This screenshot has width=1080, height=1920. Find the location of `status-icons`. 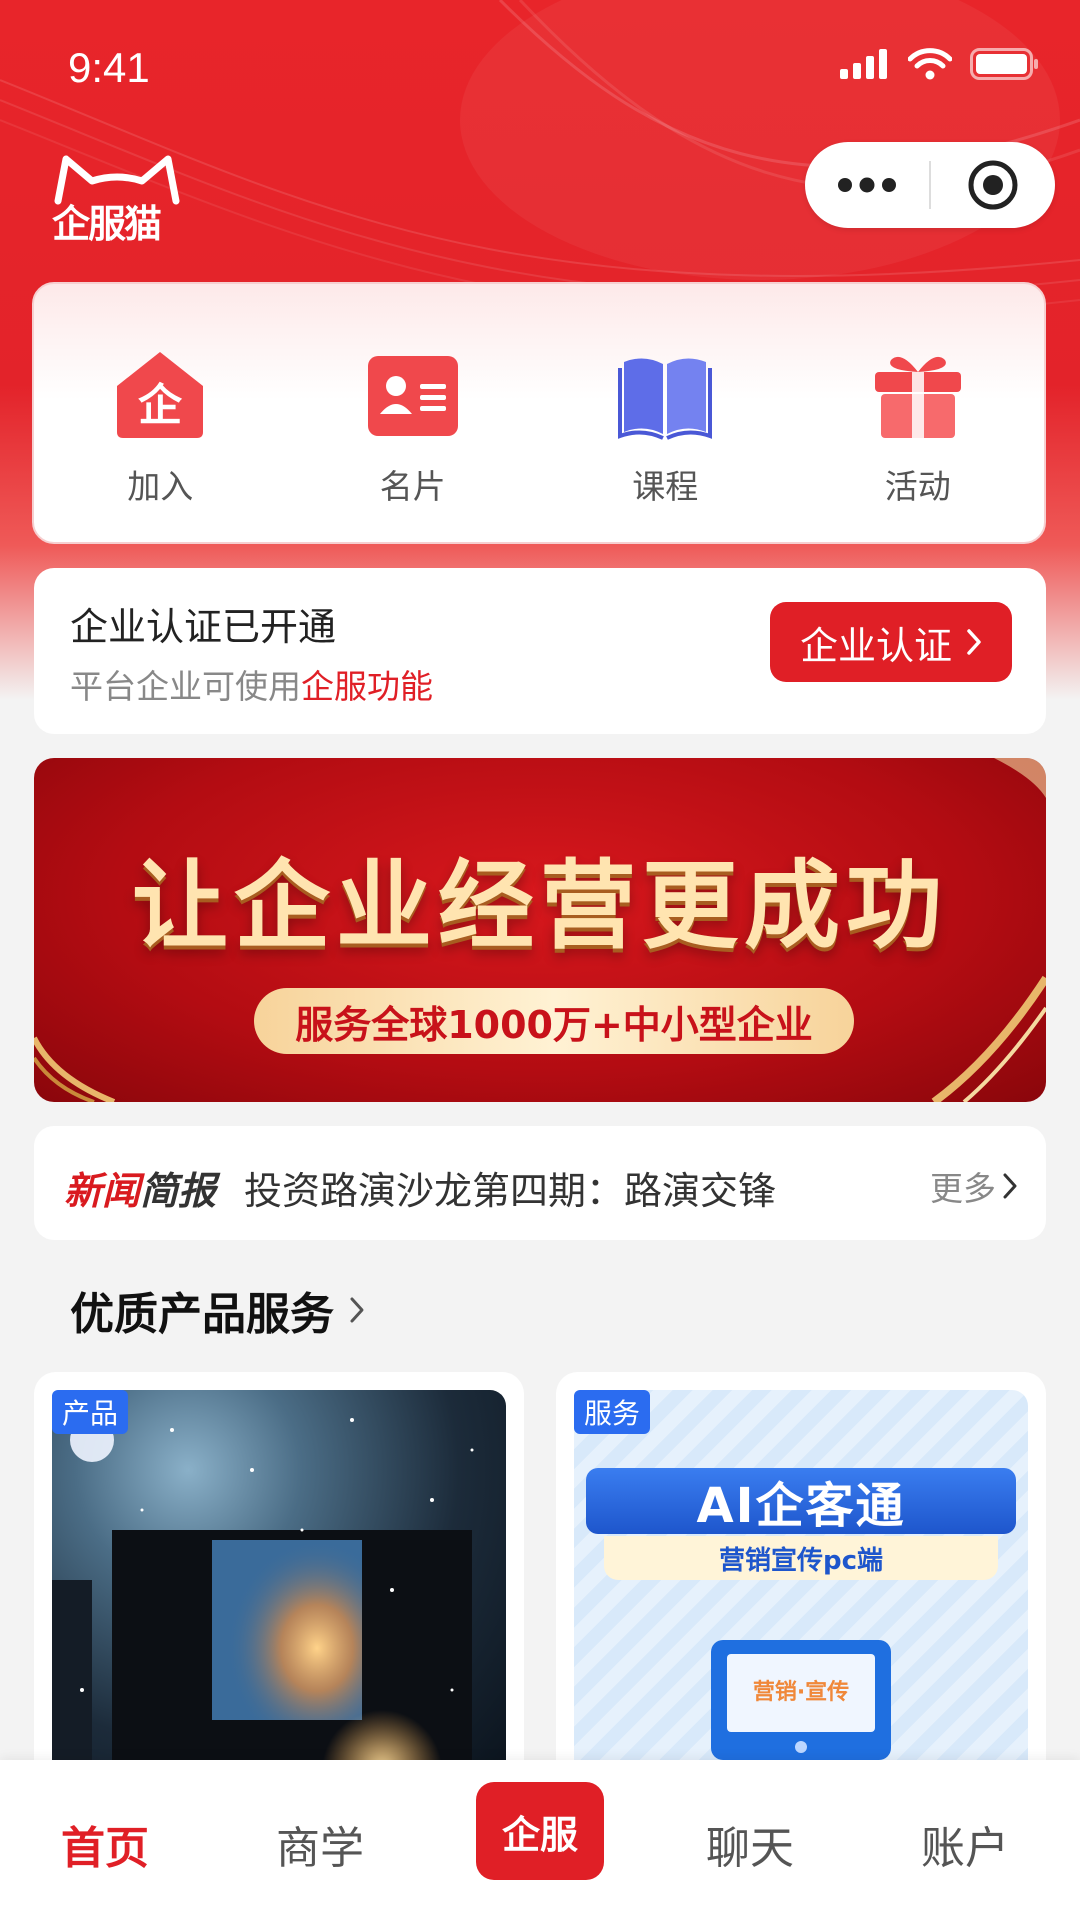

status-icons is located at coordinates (940, 64).